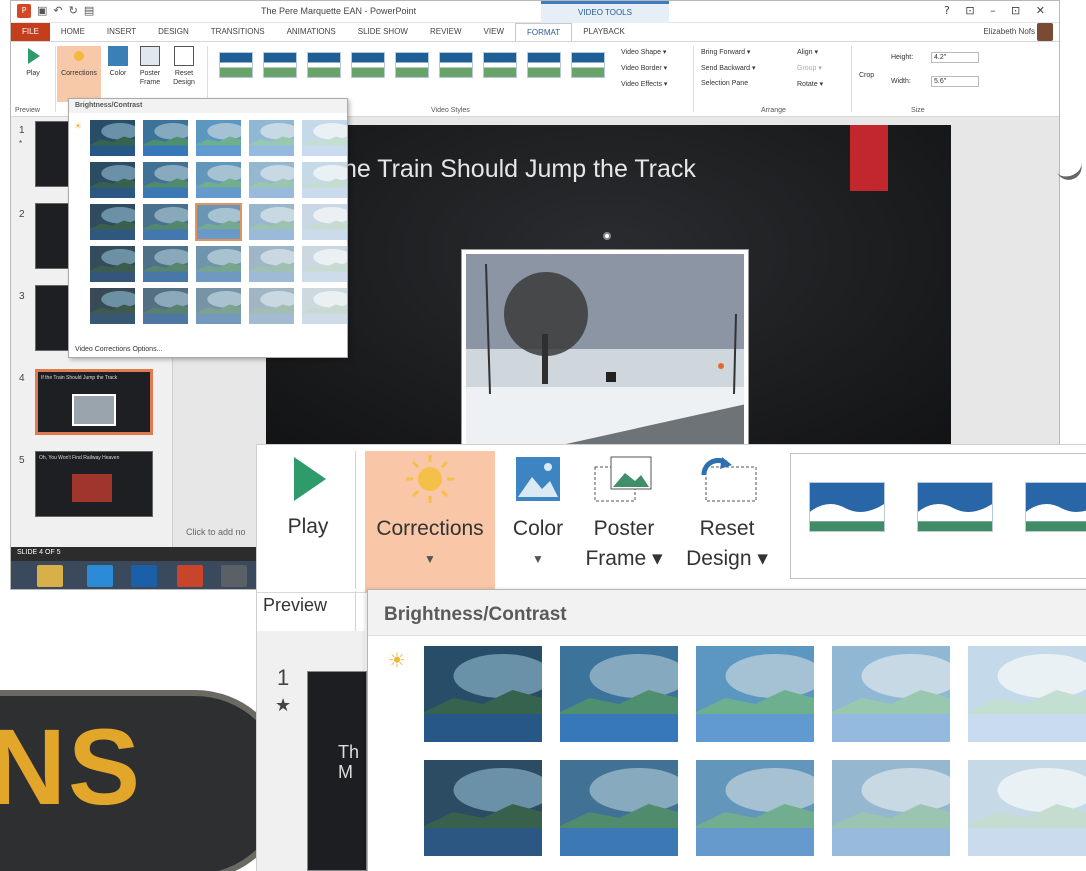 The width and height of the screenshot is (1086, 871). What do you see at coordinates (311, 32) in the screenshot?
I see `tab-animations: ANIMATIONS` at bounding box center [311, 32].